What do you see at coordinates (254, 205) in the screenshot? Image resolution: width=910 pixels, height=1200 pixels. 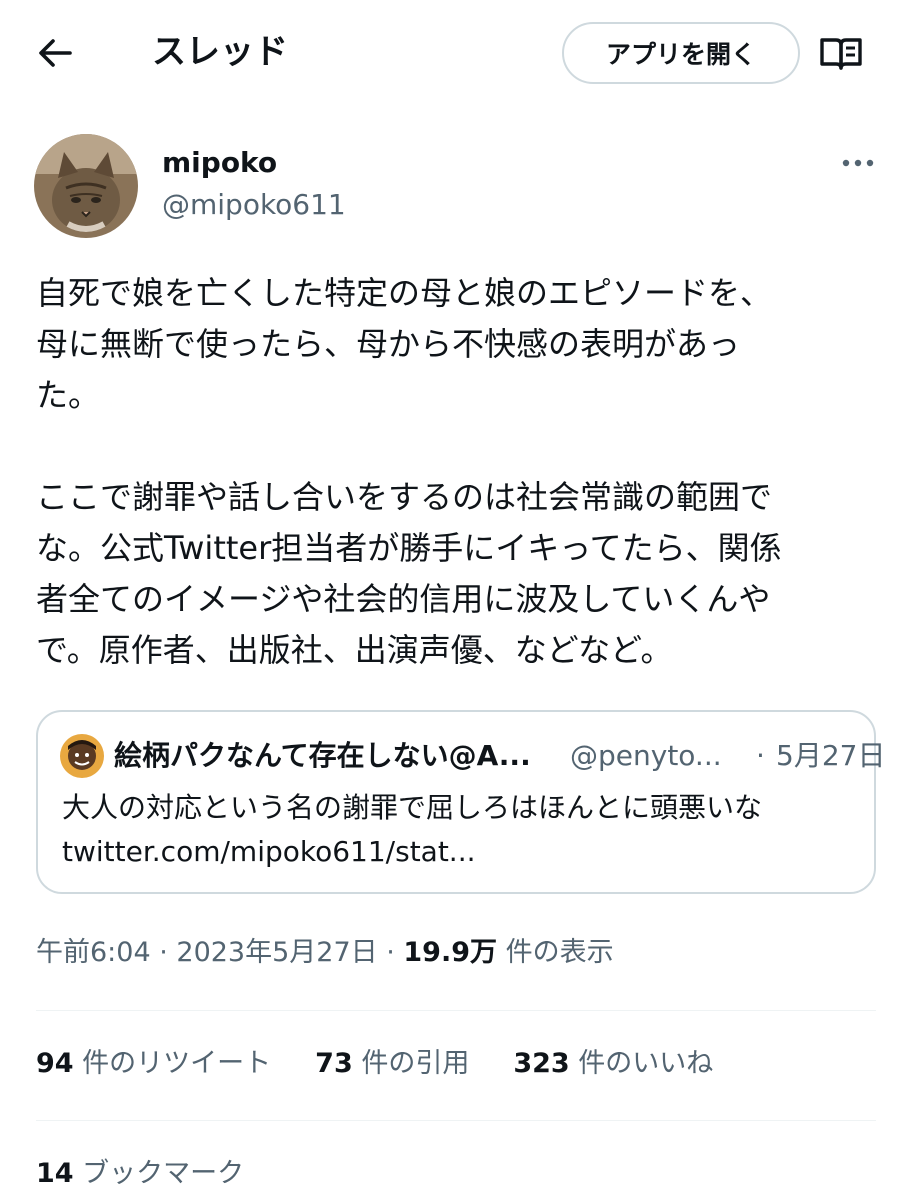 I see `author-handle: @mipoko611` at bounding box center [254, 205].